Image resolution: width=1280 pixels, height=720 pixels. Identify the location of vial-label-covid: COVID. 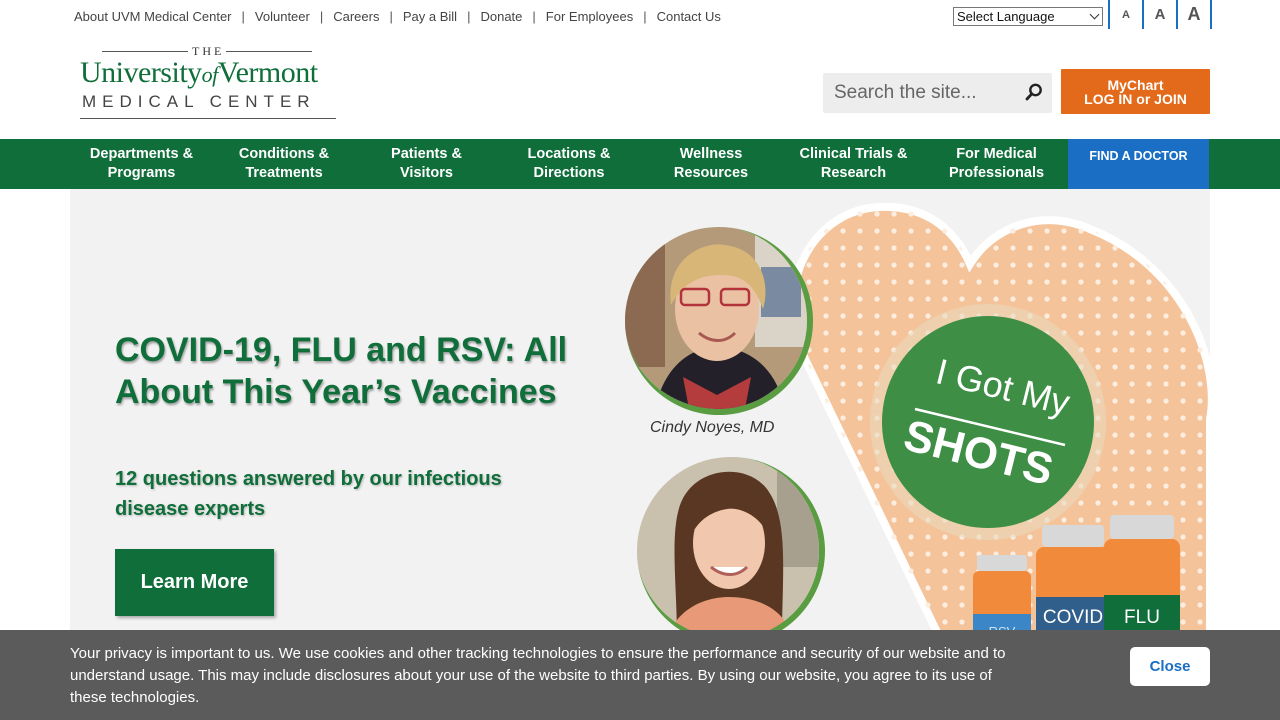
(1073, 617).